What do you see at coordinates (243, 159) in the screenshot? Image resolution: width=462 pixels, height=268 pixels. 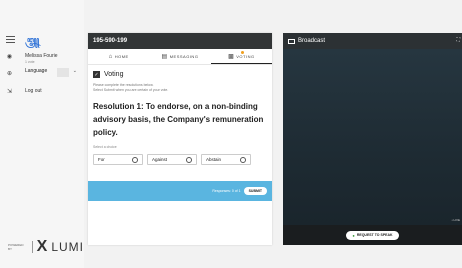 I see `radio-abstain` at bounding box center [243, 159].